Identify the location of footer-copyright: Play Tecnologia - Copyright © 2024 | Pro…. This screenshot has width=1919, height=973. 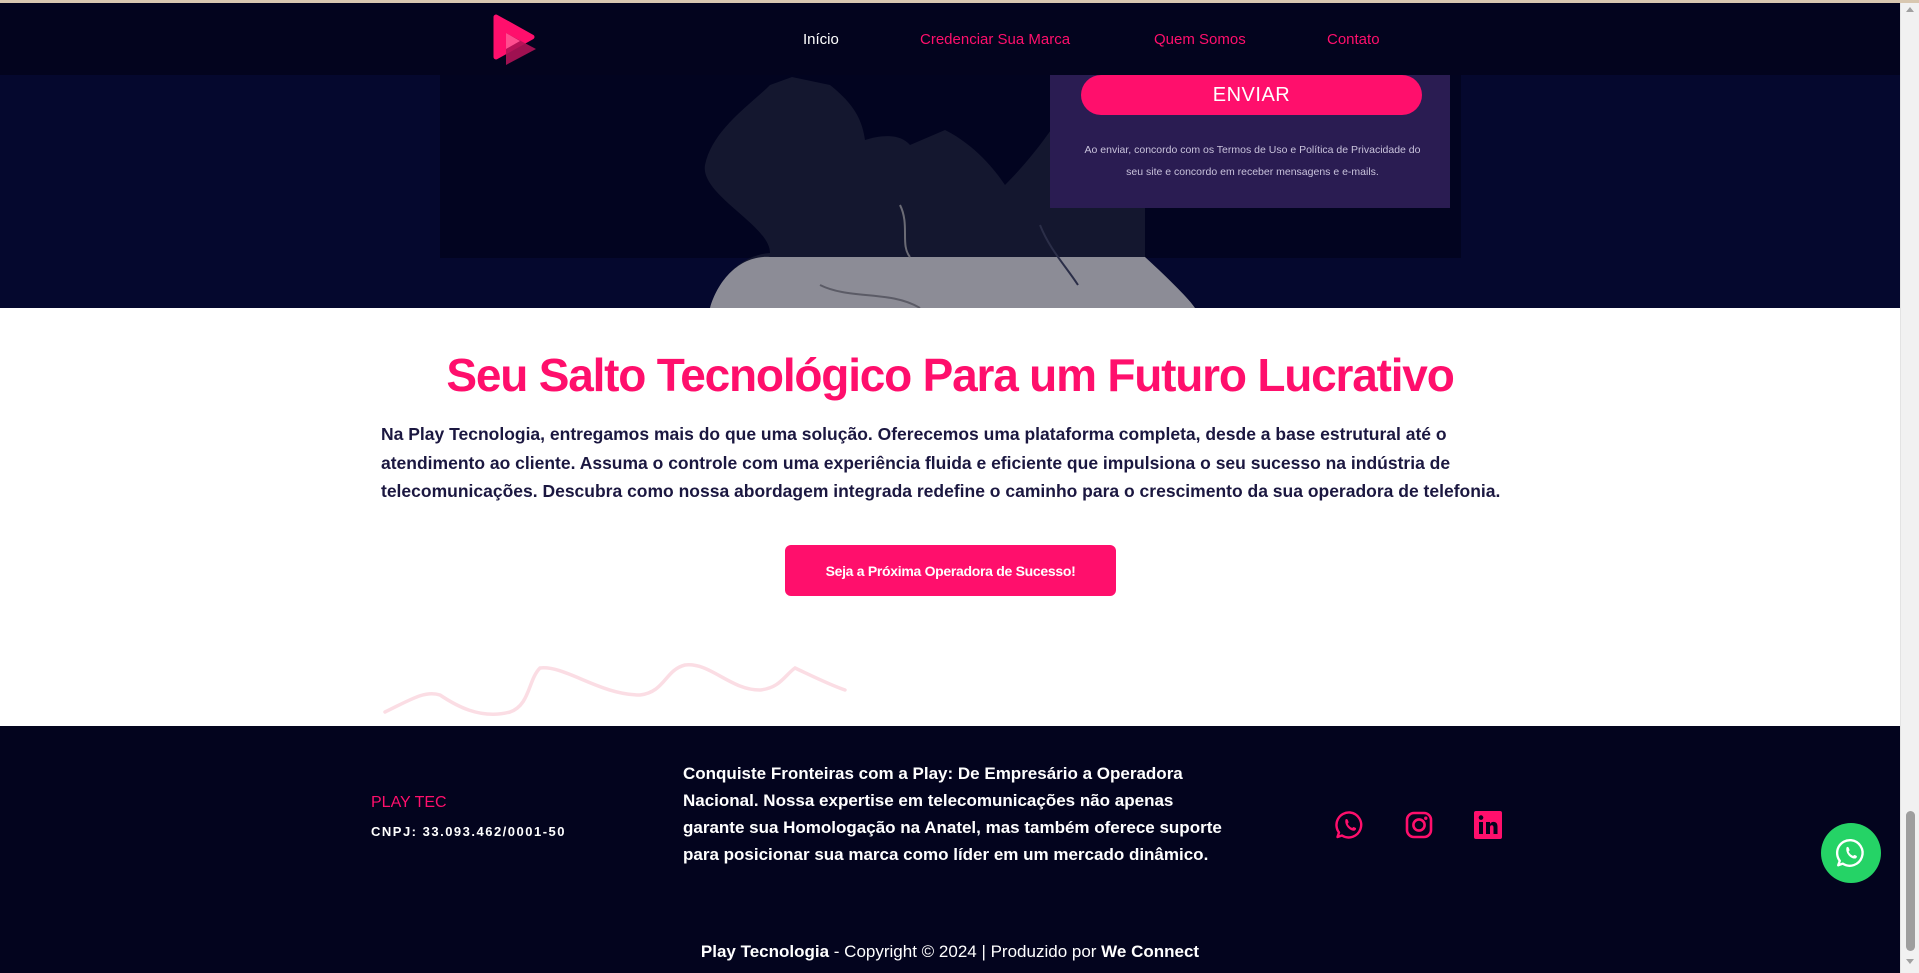
(950, 952).